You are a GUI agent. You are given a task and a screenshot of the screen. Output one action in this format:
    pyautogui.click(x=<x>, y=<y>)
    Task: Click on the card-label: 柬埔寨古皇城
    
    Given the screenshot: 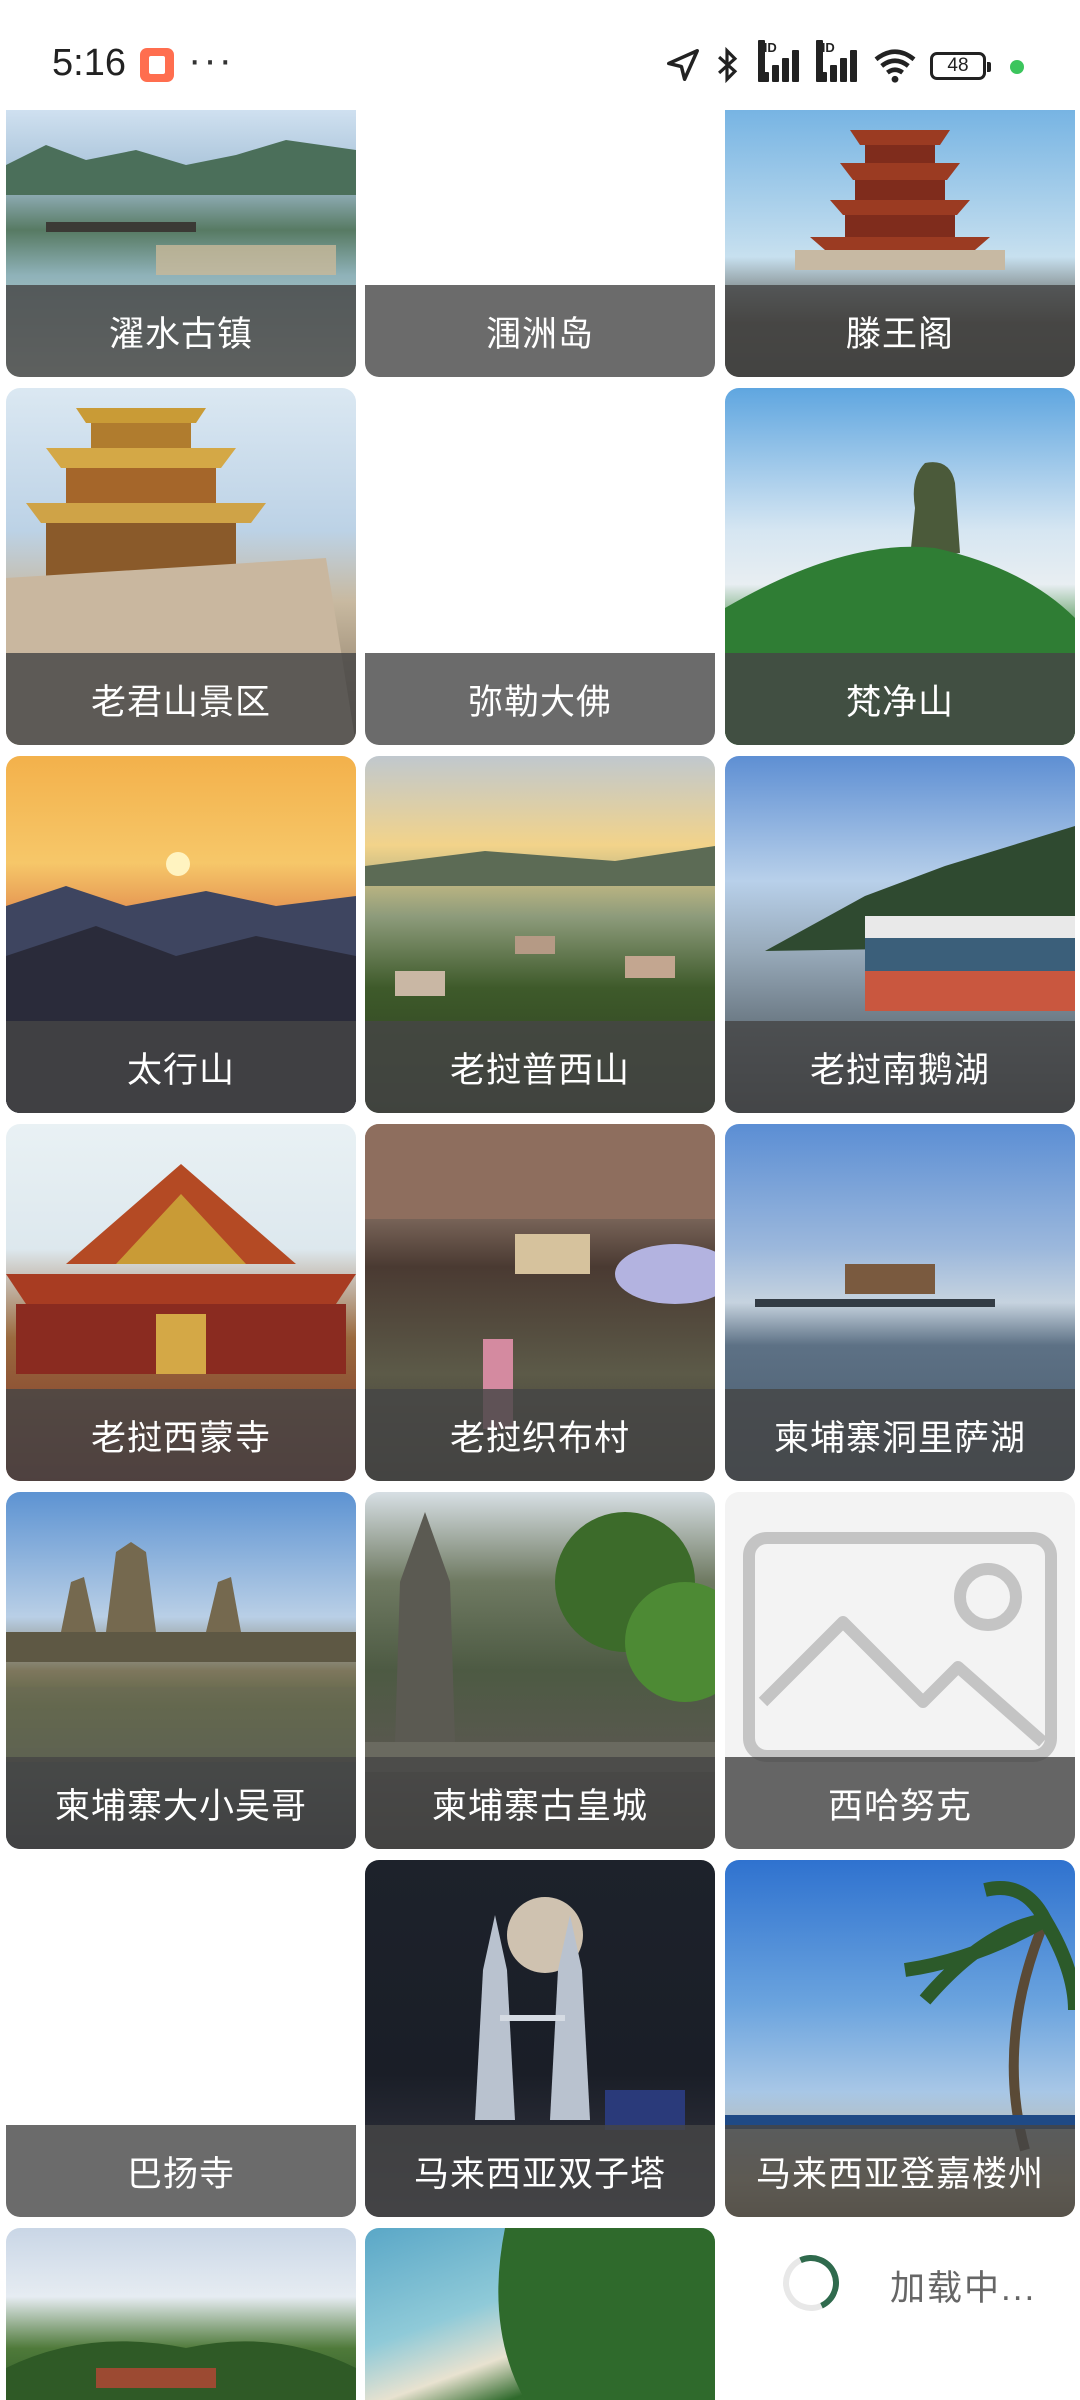 What is the action you would take?
    pyautogui.click(x=540, y=1803)
    